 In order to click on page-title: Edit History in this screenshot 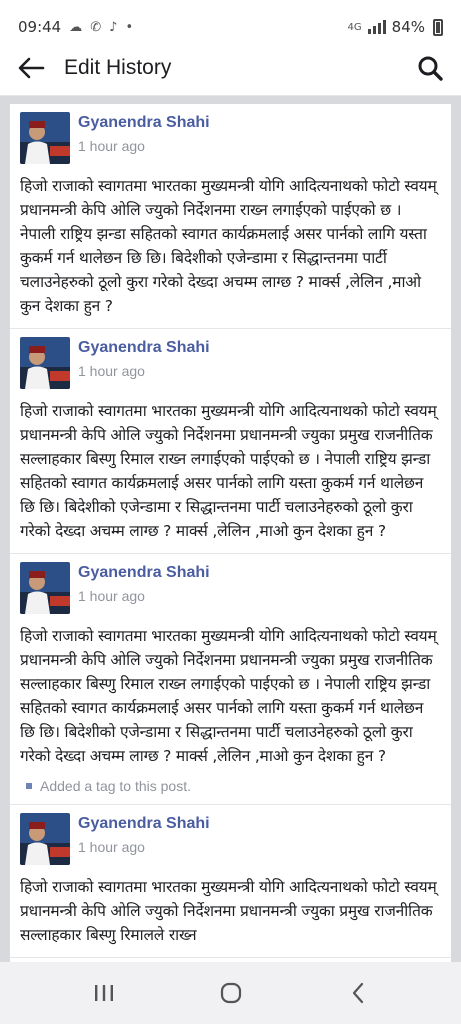, I will do `click(118, 67)`.